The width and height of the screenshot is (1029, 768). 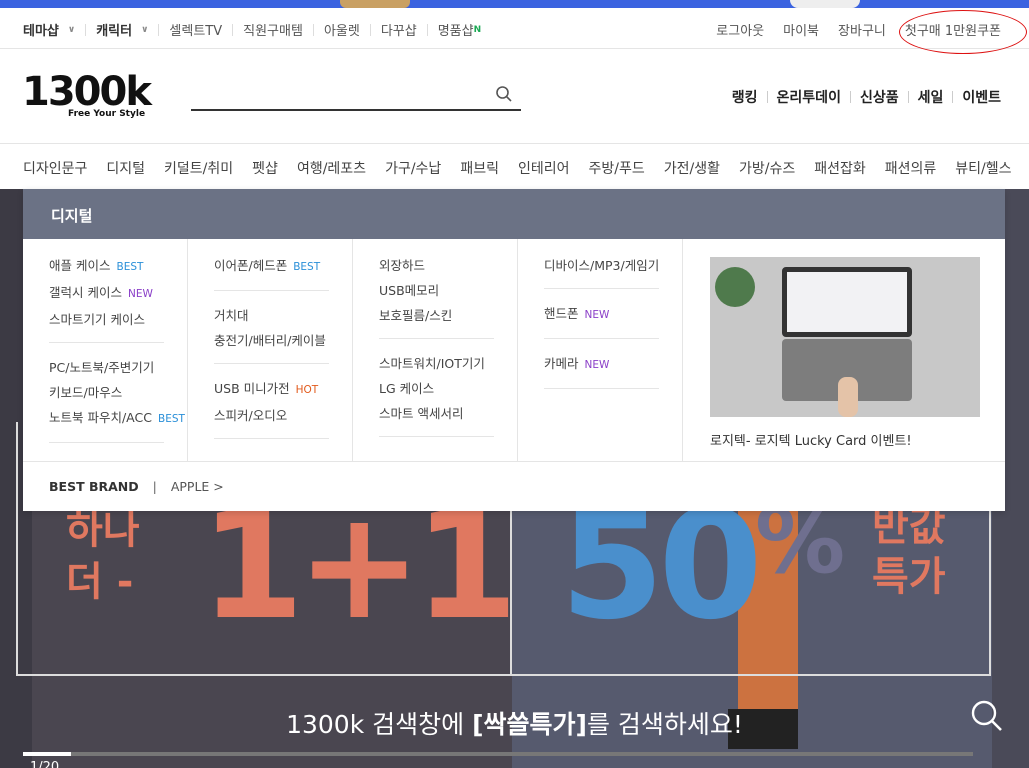 What do you see at coordinates (529, 724) in the screenshot?
I see `hero-caption-keyword: [싹쓸특가]` at bounding box center [529, 724].